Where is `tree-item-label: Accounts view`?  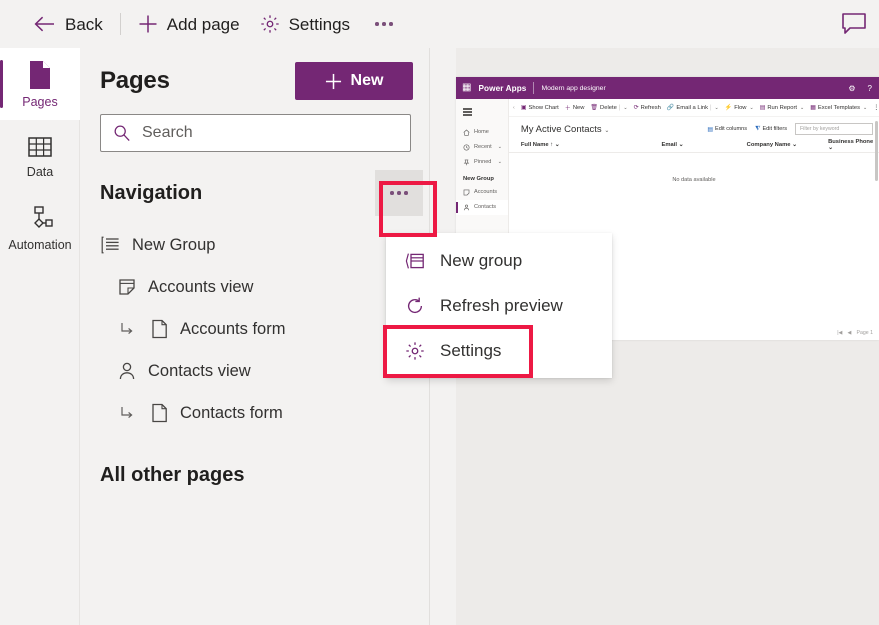
tree-item-label: Accounts view is located at coordinates (201, 286).